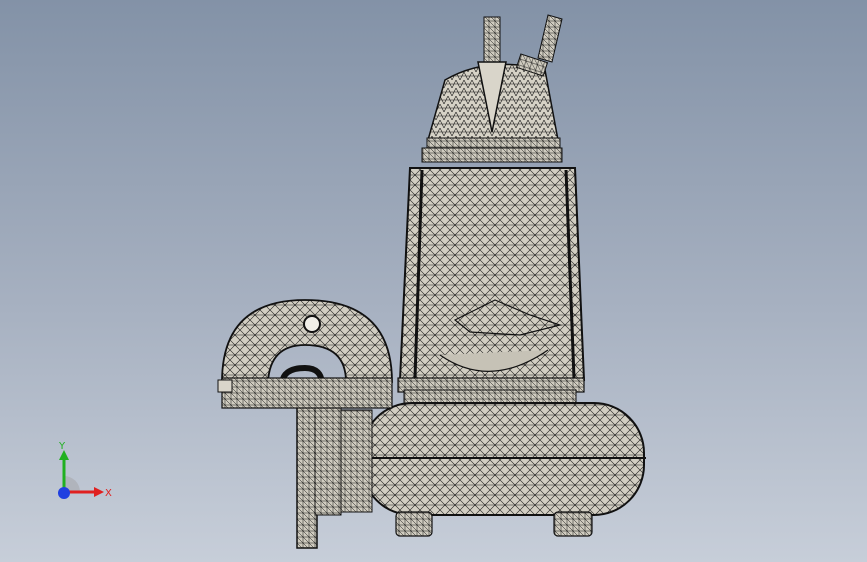 This screenshot has height=562, width=867. I want to click on cable-gland, so click(539, 45).